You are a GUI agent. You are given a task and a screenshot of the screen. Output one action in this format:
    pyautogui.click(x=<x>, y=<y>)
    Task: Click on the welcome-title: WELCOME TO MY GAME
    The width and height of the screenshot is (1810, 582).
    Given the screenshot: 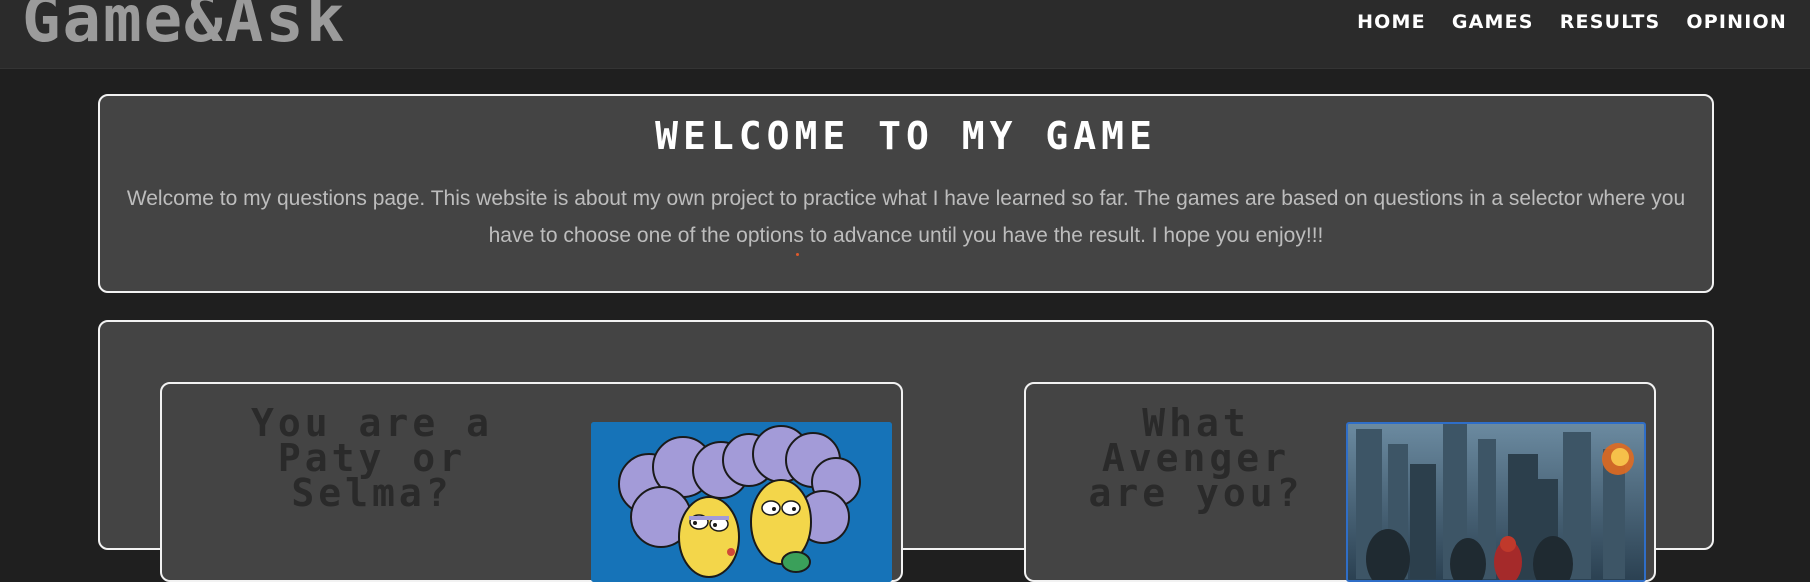 What is the action you would take?
    pyautogui.click(x=906, y=136)
    